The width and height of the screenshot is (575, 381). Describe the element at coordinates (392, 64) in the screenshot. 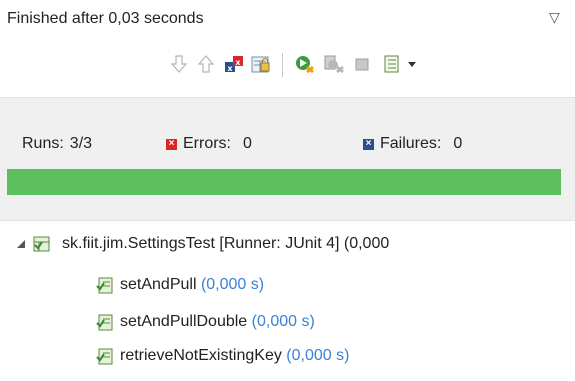

I see `test-run-history-icon` at that location.